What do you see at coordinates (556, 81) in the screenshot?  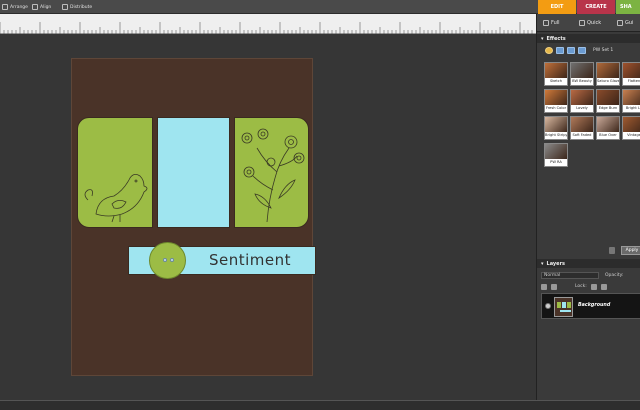 I see `effect-thumbnail-label: Sketch` at bounding box center [556, 81].